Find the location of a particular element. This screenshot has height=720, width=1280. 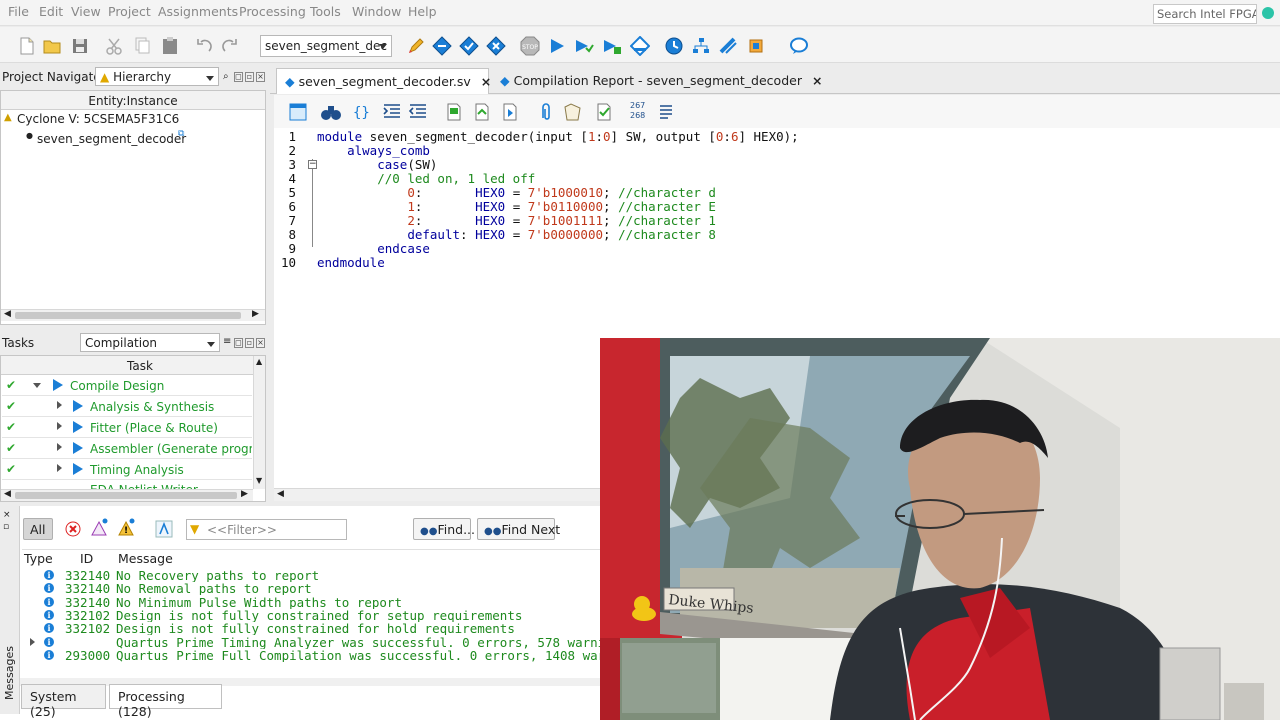

device-name: Cyclone V: 5CSEMA5F31C6 is located at coordinates (98, 119).